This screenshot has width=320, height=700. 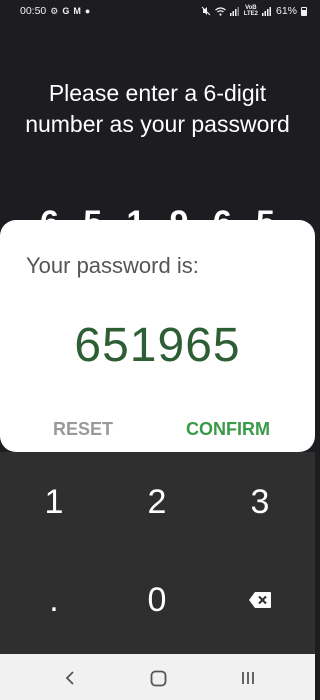 I want to click on mute-icon, so click(x=206, y=11).